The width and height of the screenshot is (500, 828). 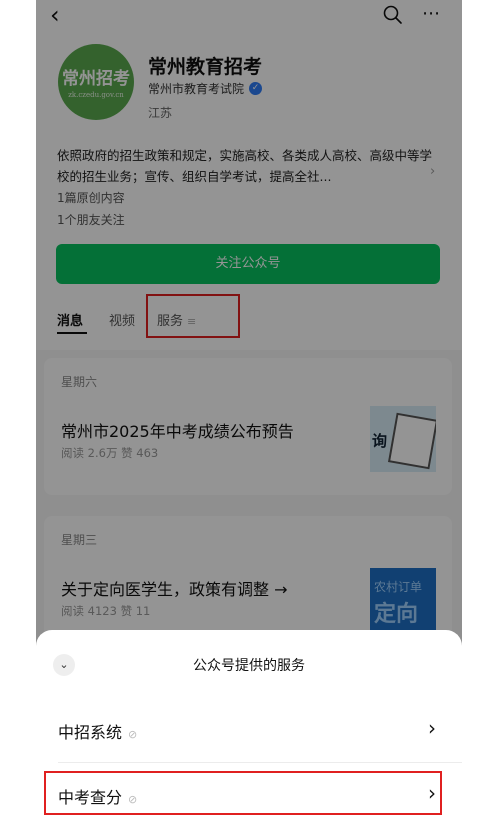 I want to click on service-item-label: 中招系统 ⊘, so click(x=97, y=731).